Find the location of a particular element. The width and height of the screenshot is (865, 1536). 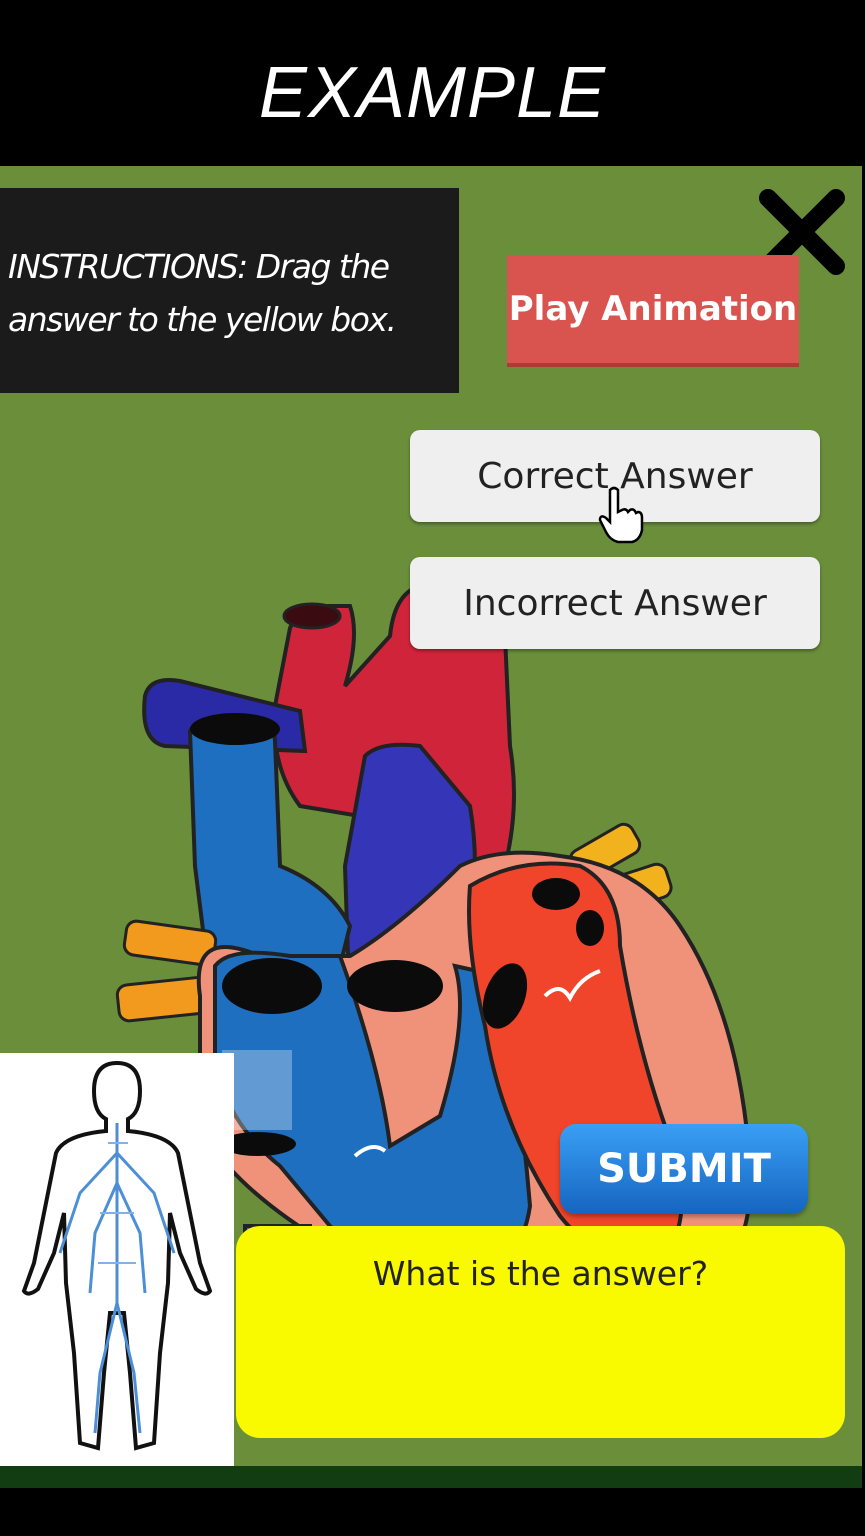

play-animation-button: Play Animation is located at coordinates (653, 311).